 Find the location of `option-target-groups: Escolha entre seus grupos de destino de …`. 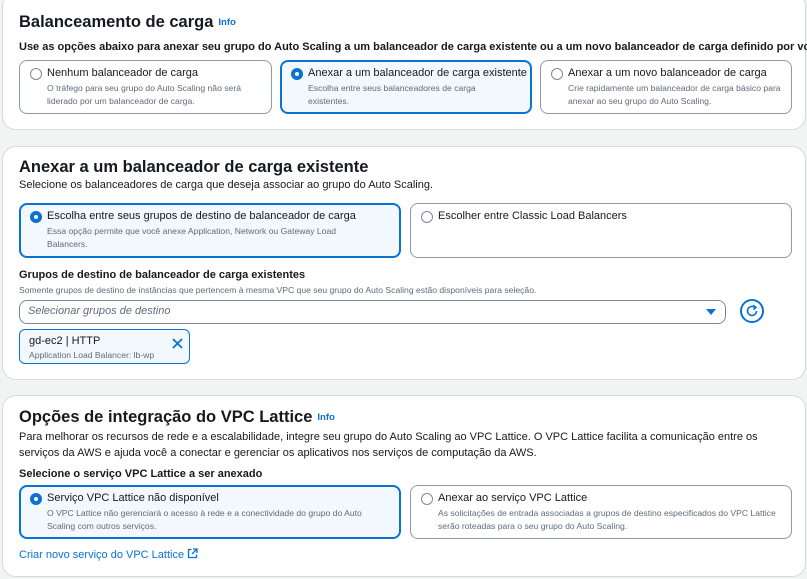

option-target-groups: Escolha entre seus grupos de destino de … is located at coordinates (210, 230).